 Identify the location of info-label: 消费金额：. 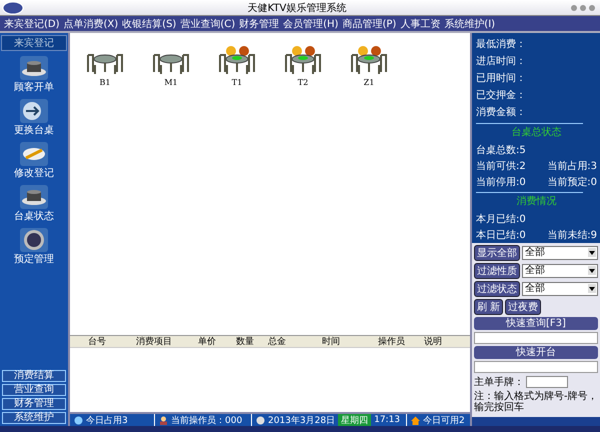
(501, 112).